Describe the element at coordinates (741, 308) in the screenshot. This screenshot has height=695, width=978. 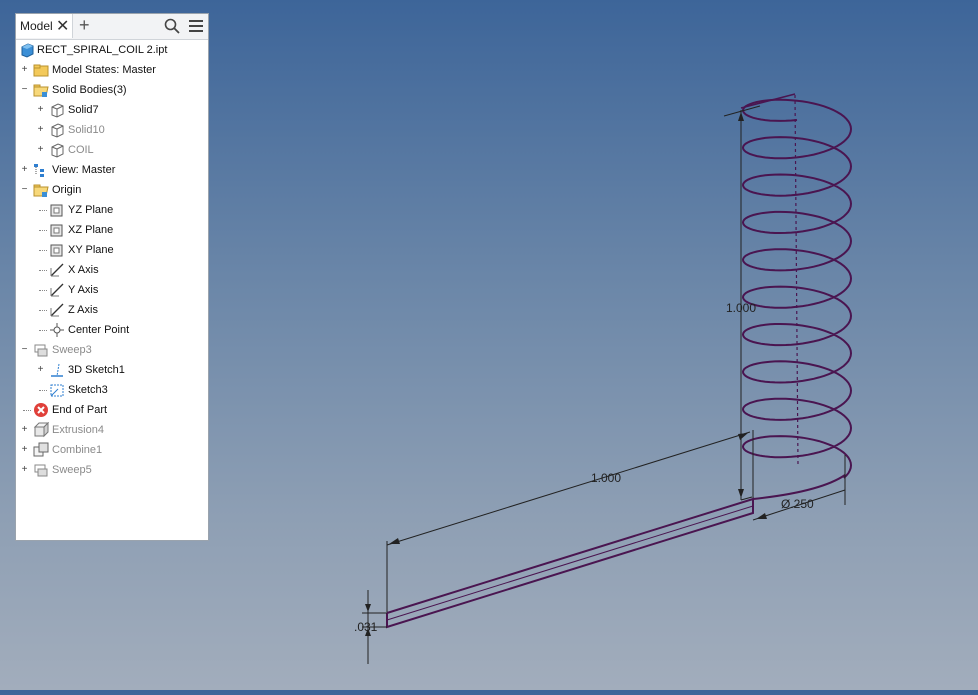
I see `dimension-height: 1.000` at that location.